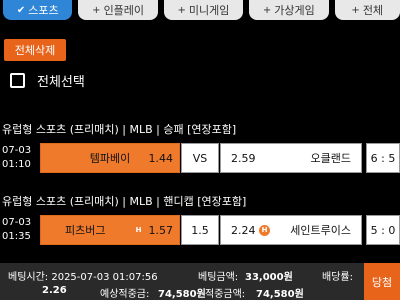 Image resolution: width=400 pixels, height=300 pixels. What do you see at coordinates (110, 230) in the screenshot?
I see `home-odds-button: 피츠버그 H 1.57` at bounding box center [110, 230].